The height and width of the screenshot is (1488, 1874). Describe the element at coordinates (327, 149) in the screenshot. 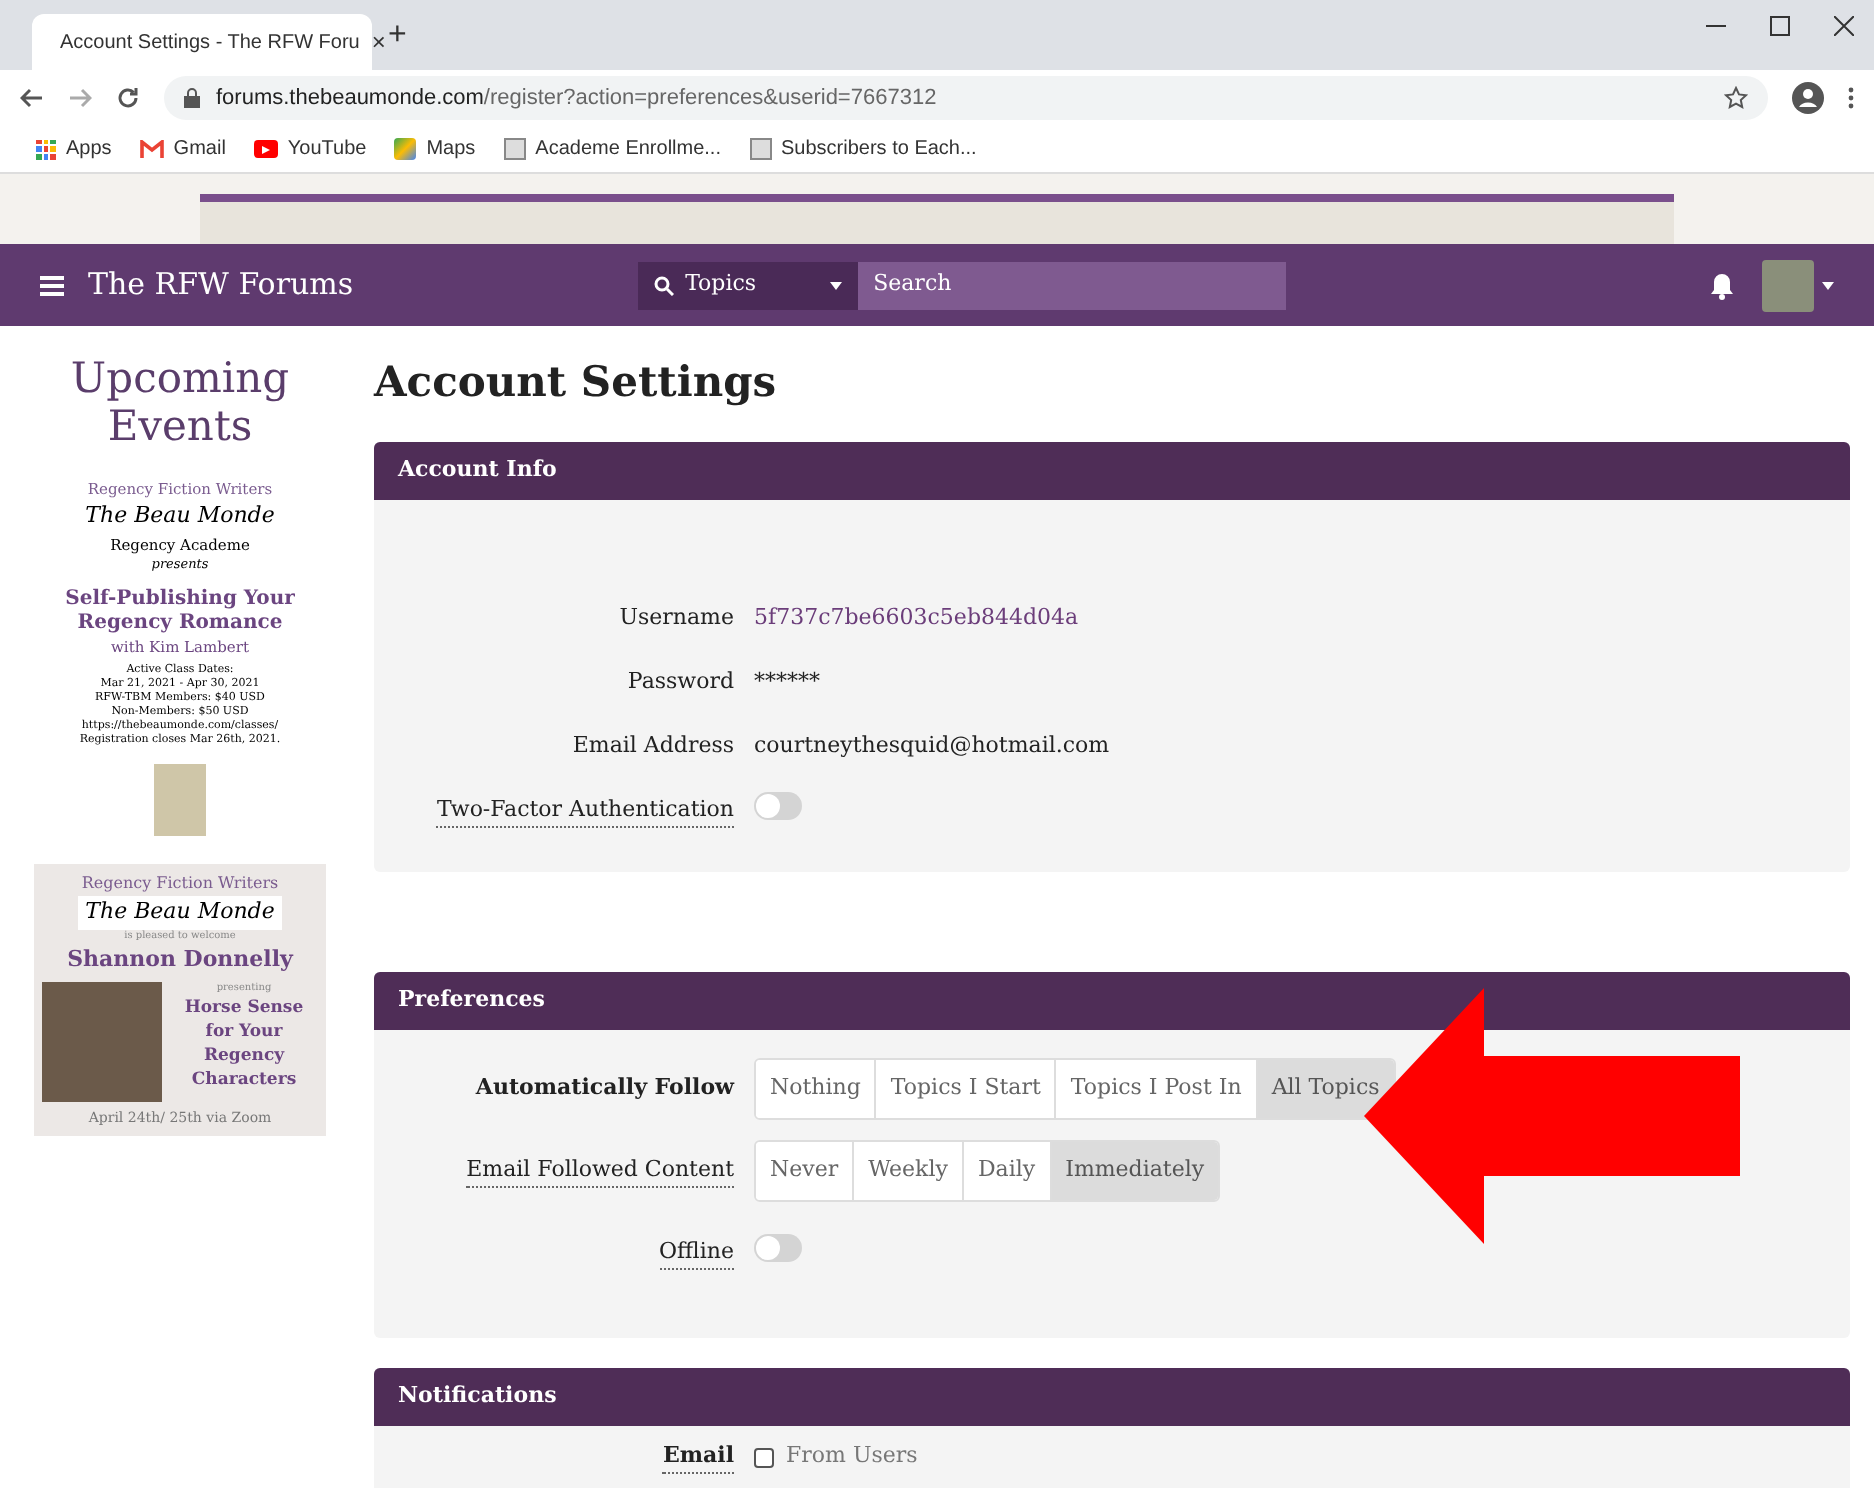

I see `bookmark-link: YouTube` at that location.